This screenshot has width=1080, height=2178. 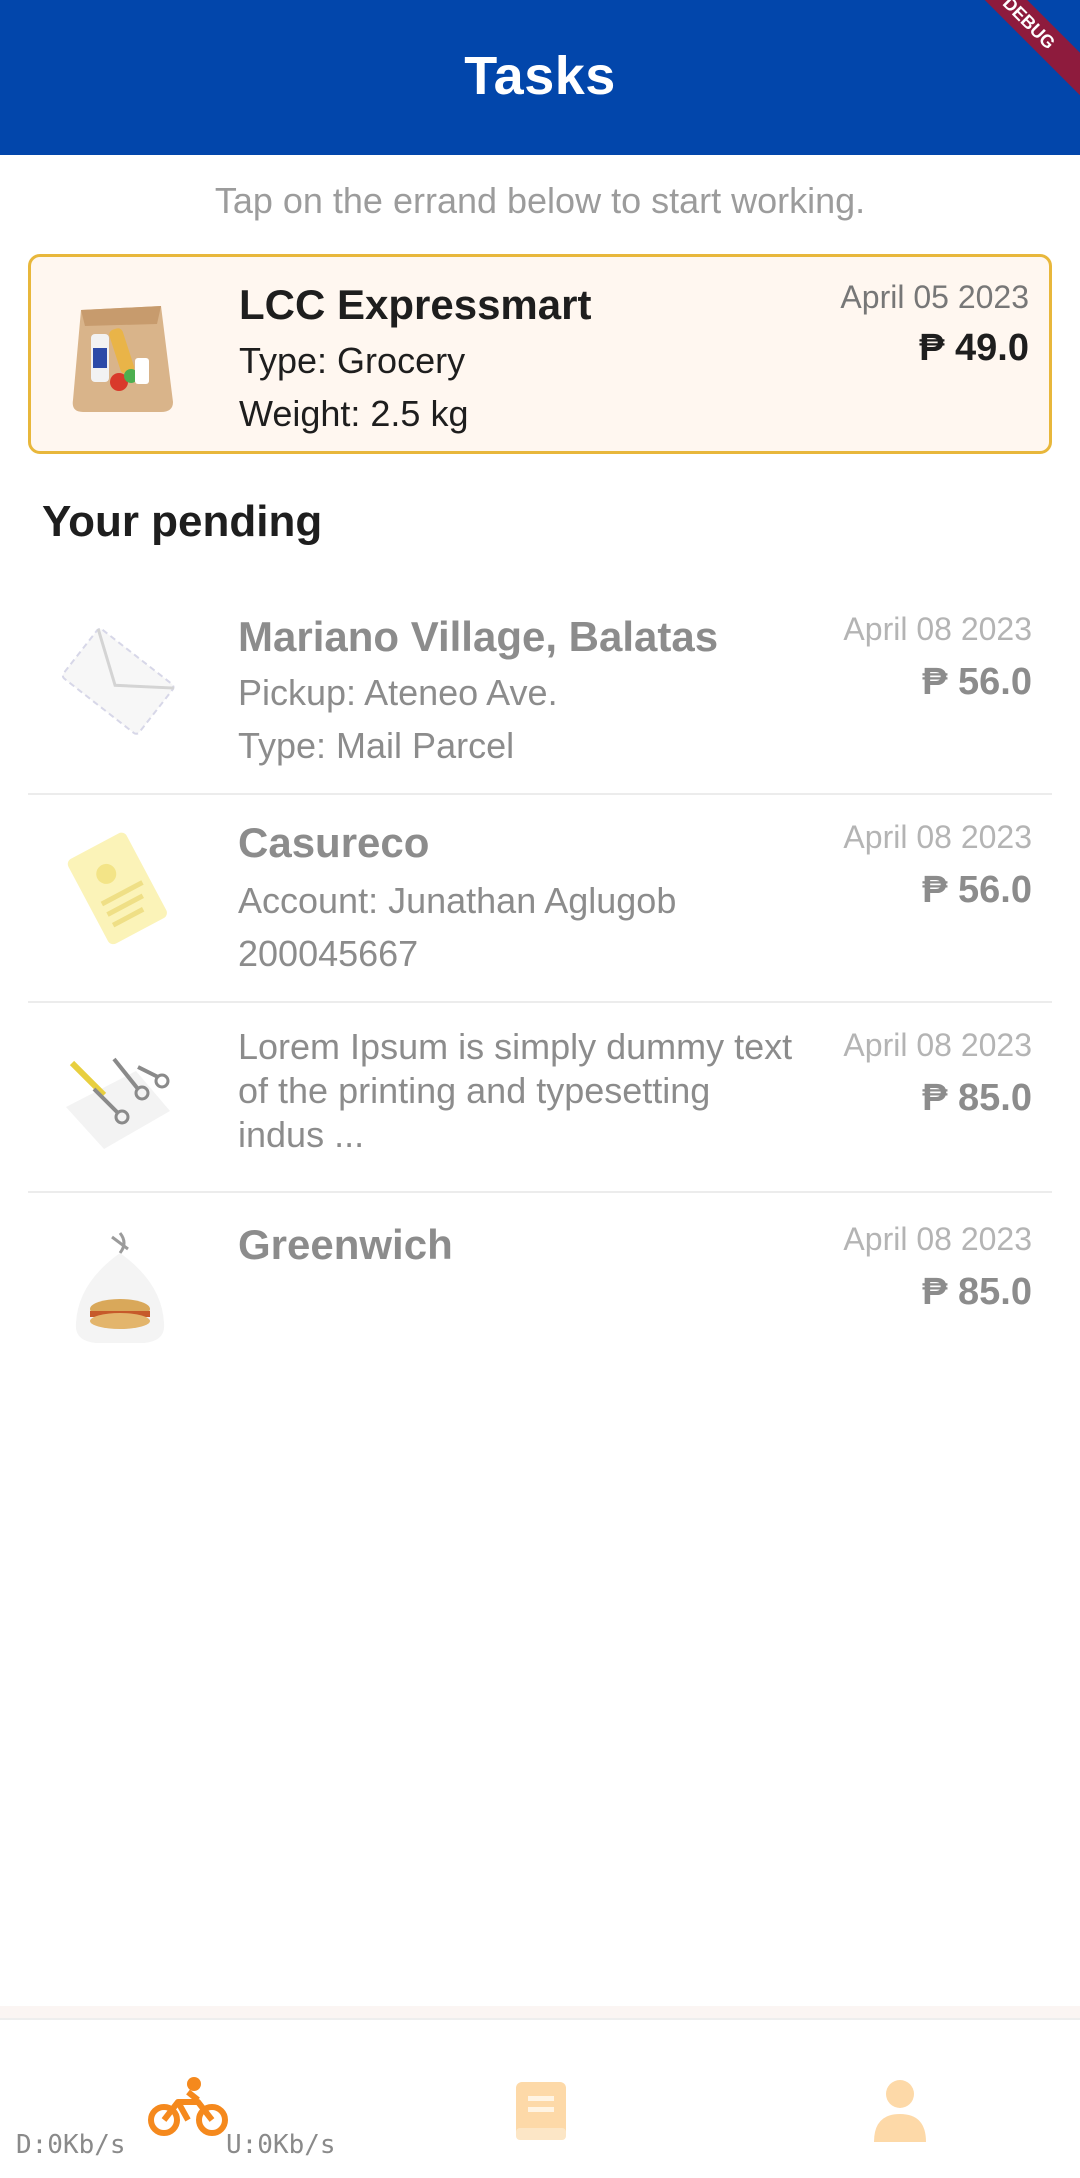 I want to click on errand-pickup: Pickup: Ateneo Ave., so click(x=398, y=692).